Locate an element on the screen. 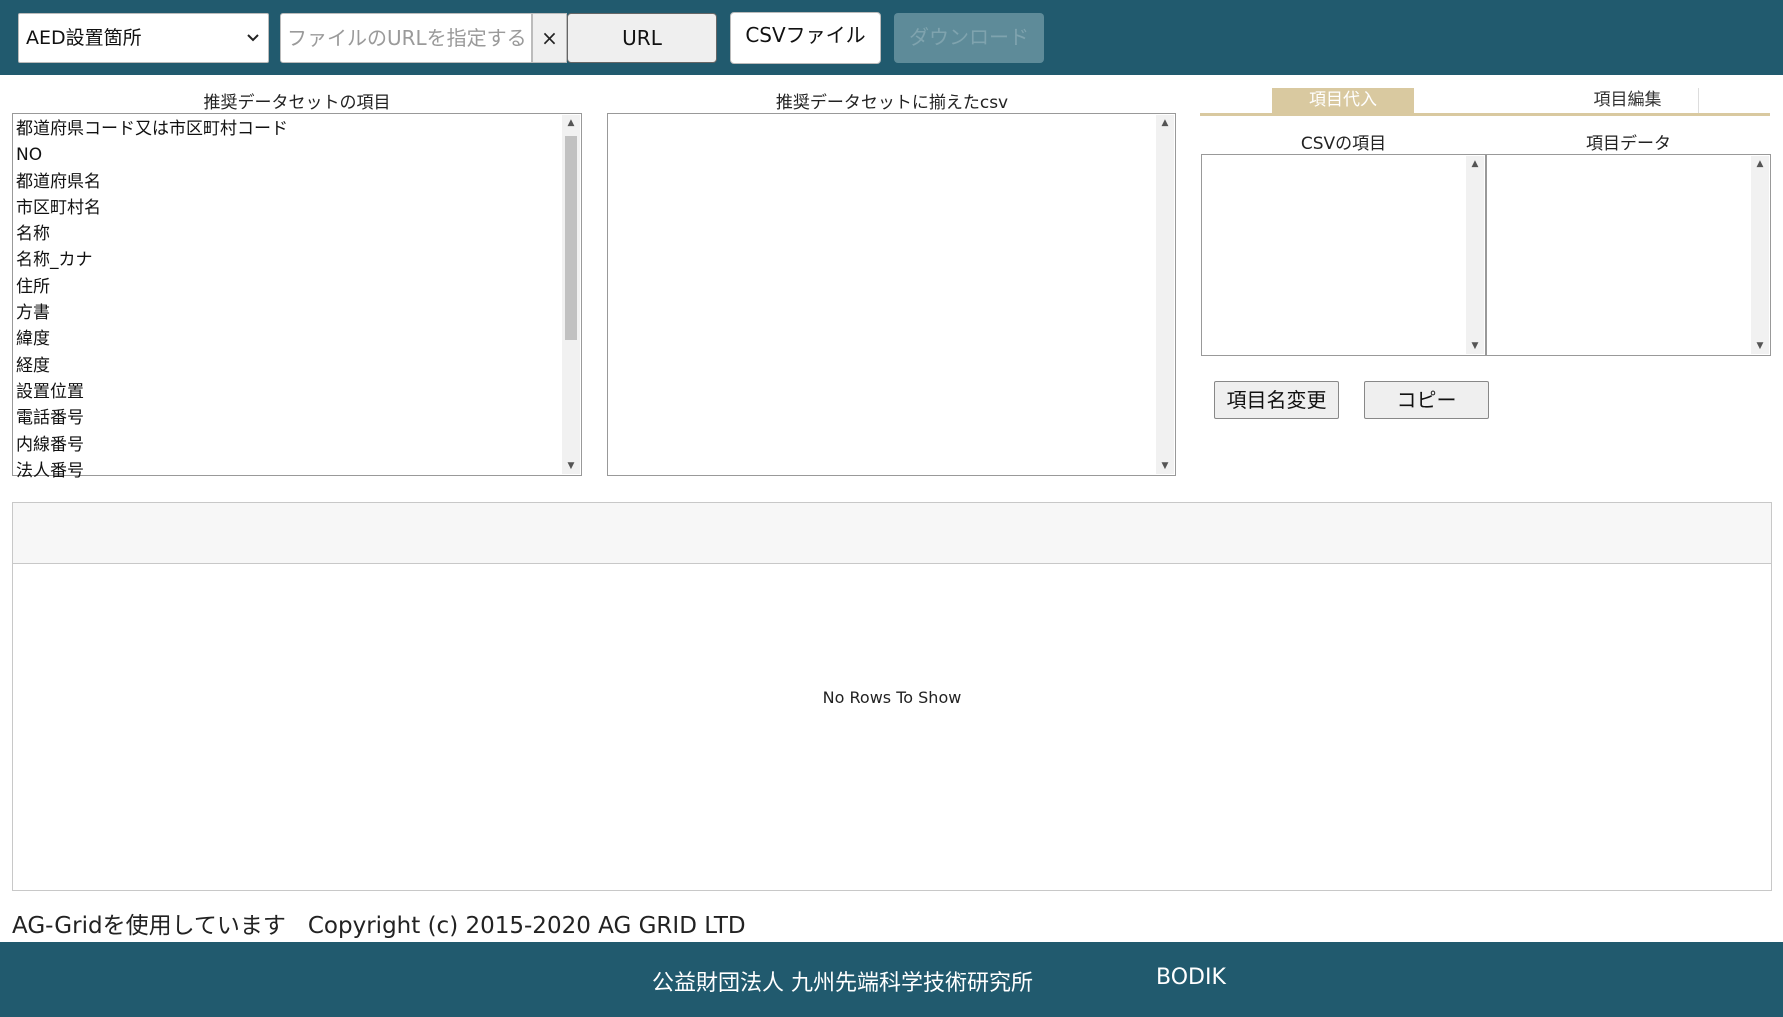  csv-items-list: ▲ ▼ is located at coordinates (1343, 255).